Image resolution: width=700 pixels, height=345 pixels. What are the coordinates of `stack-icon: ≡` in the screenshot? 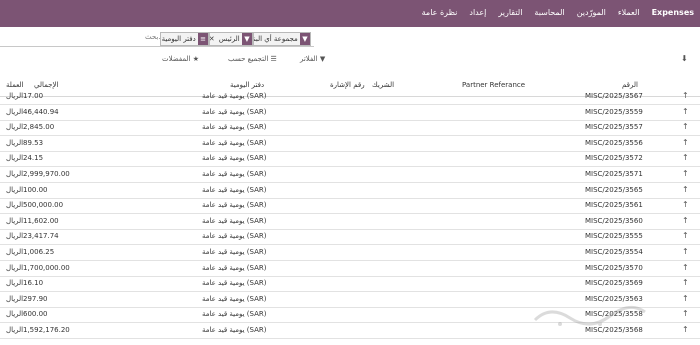 It's located at (203, 39).